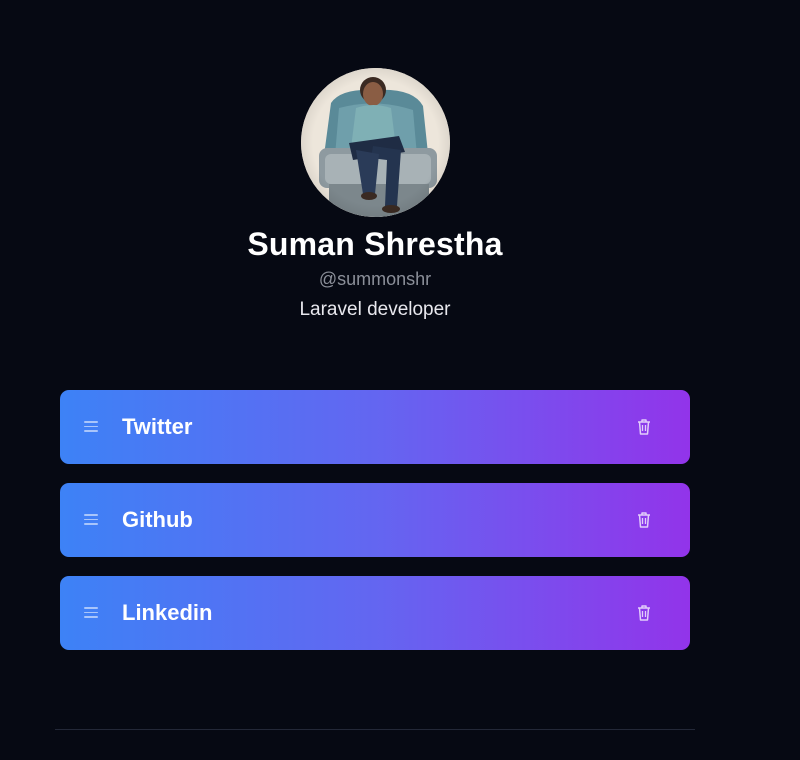 The image size is (800, 760). I want to click on divider, so click(375, 729).